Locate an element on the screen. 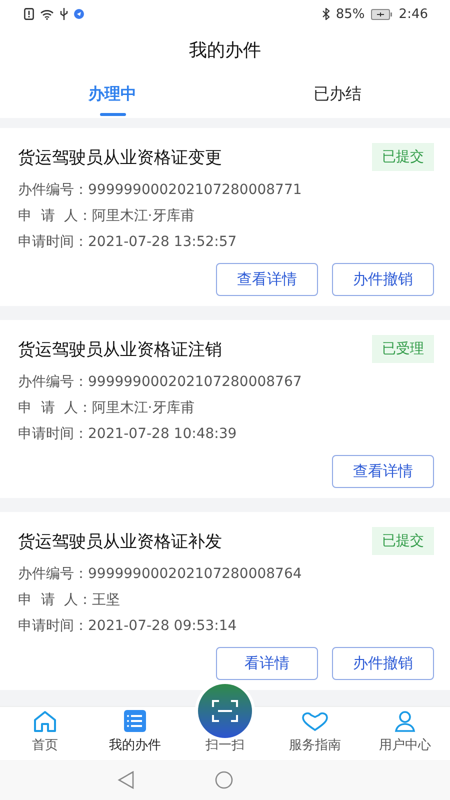  nav-label: 服务指南 is located at coordinates (315, 745).